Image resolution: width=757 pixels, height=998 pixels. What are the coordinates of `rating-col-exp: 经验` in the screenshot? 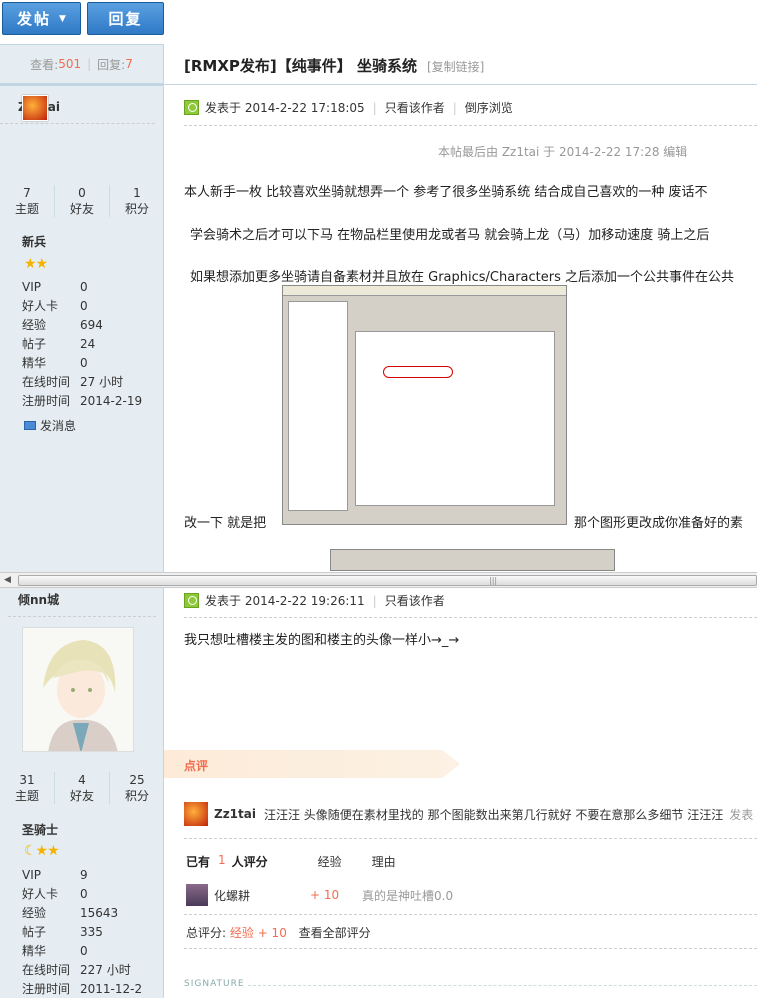 It's located at (329, 862).